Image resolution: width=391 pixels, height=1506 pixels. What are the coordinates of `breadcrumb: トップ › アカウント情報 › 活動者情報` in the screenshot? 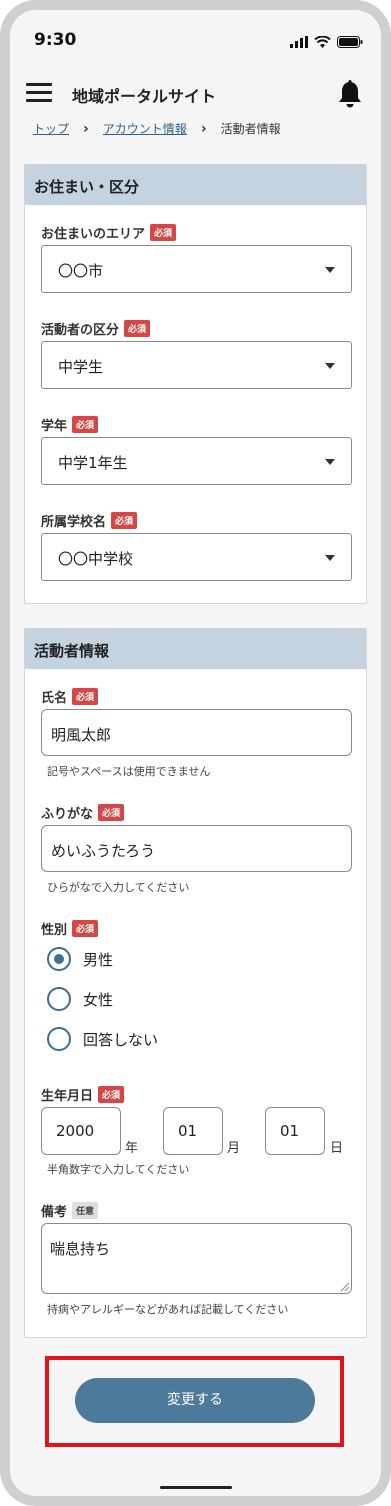 It's located at (157, 128).